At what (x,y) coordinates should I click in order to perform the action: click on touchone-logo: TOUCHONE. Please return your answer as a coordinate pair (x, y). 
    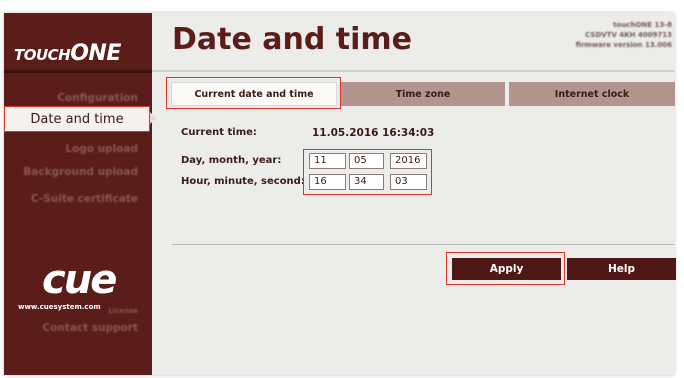
    Looking at the image, I should click on (67, 53).